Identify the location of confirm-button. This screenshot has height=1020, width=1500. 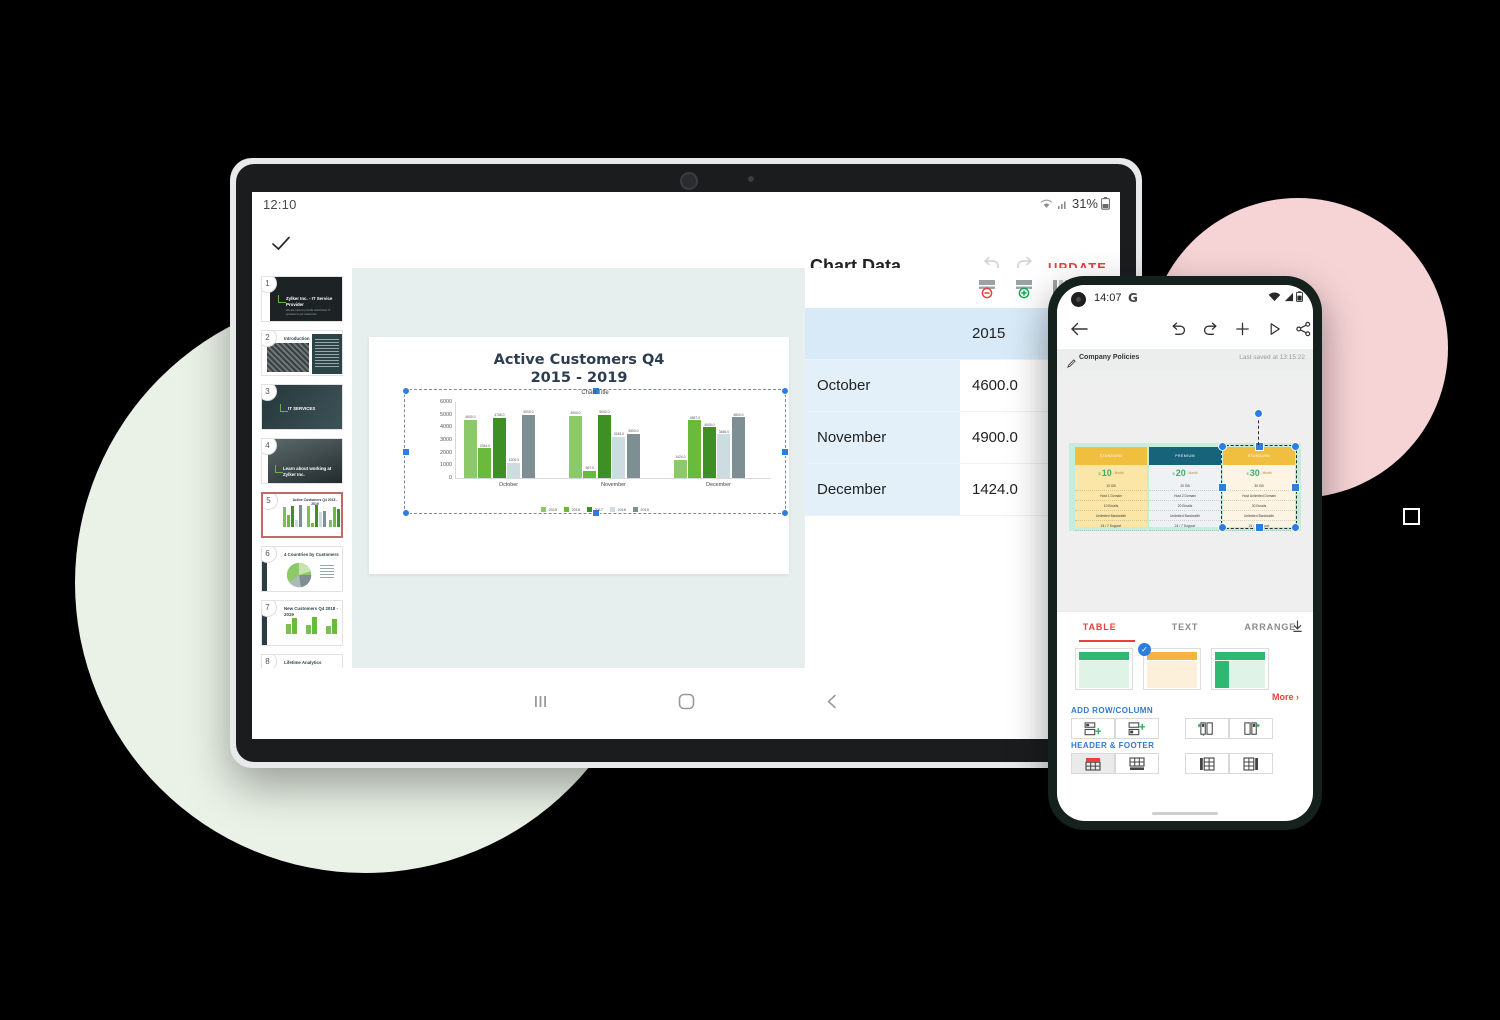
(281, 245).